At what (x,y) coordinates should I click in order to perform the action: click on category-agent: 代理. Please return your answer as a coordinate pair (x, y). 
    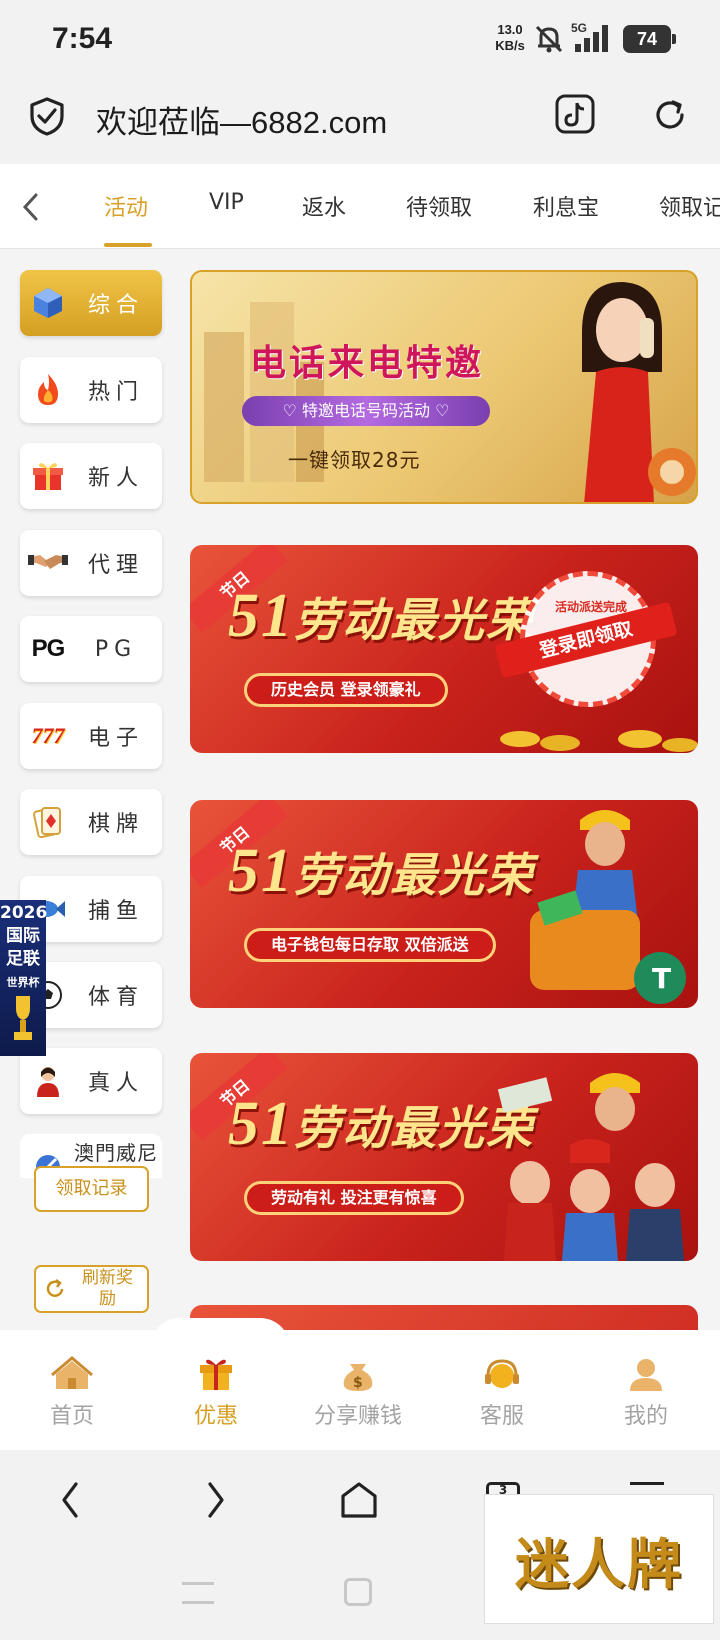
    Looking at the image, I should click on (91, 563).